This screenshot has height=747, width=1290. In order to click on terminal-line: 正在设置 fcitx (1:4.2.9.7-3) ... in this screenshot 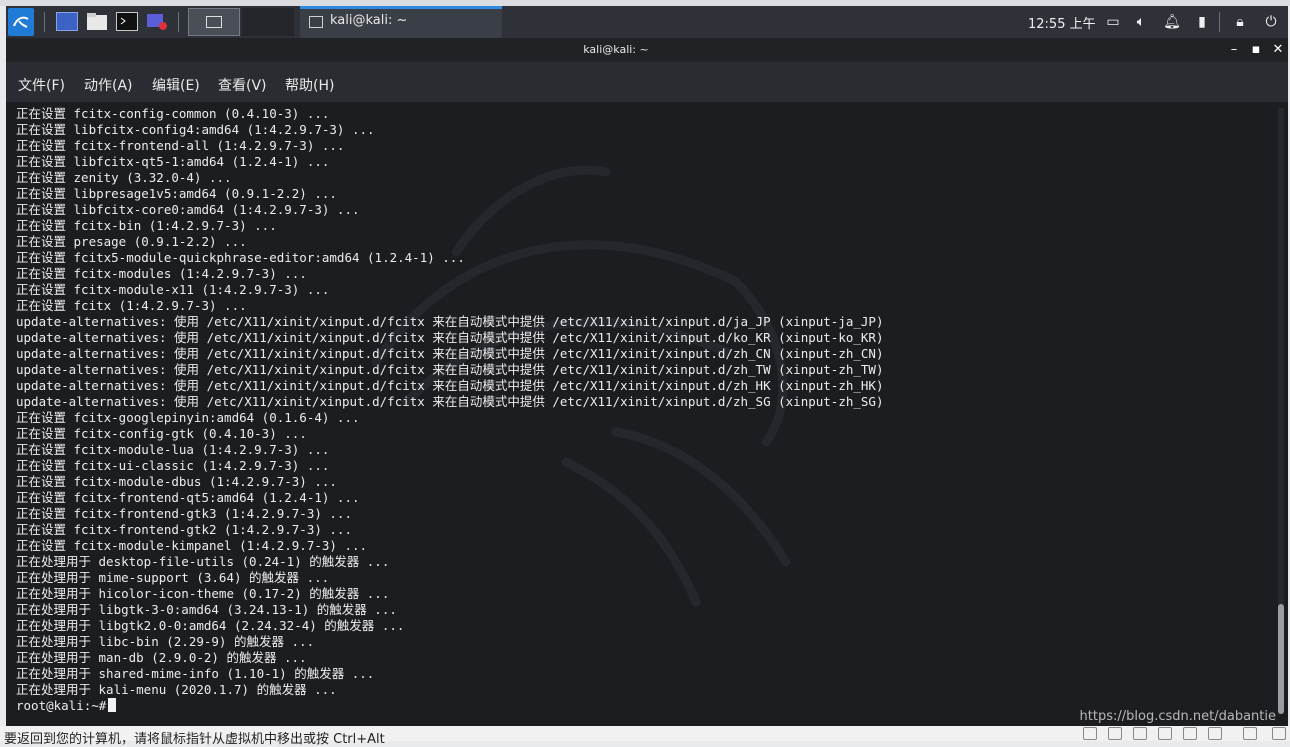, I will do `click(131, 305)`.